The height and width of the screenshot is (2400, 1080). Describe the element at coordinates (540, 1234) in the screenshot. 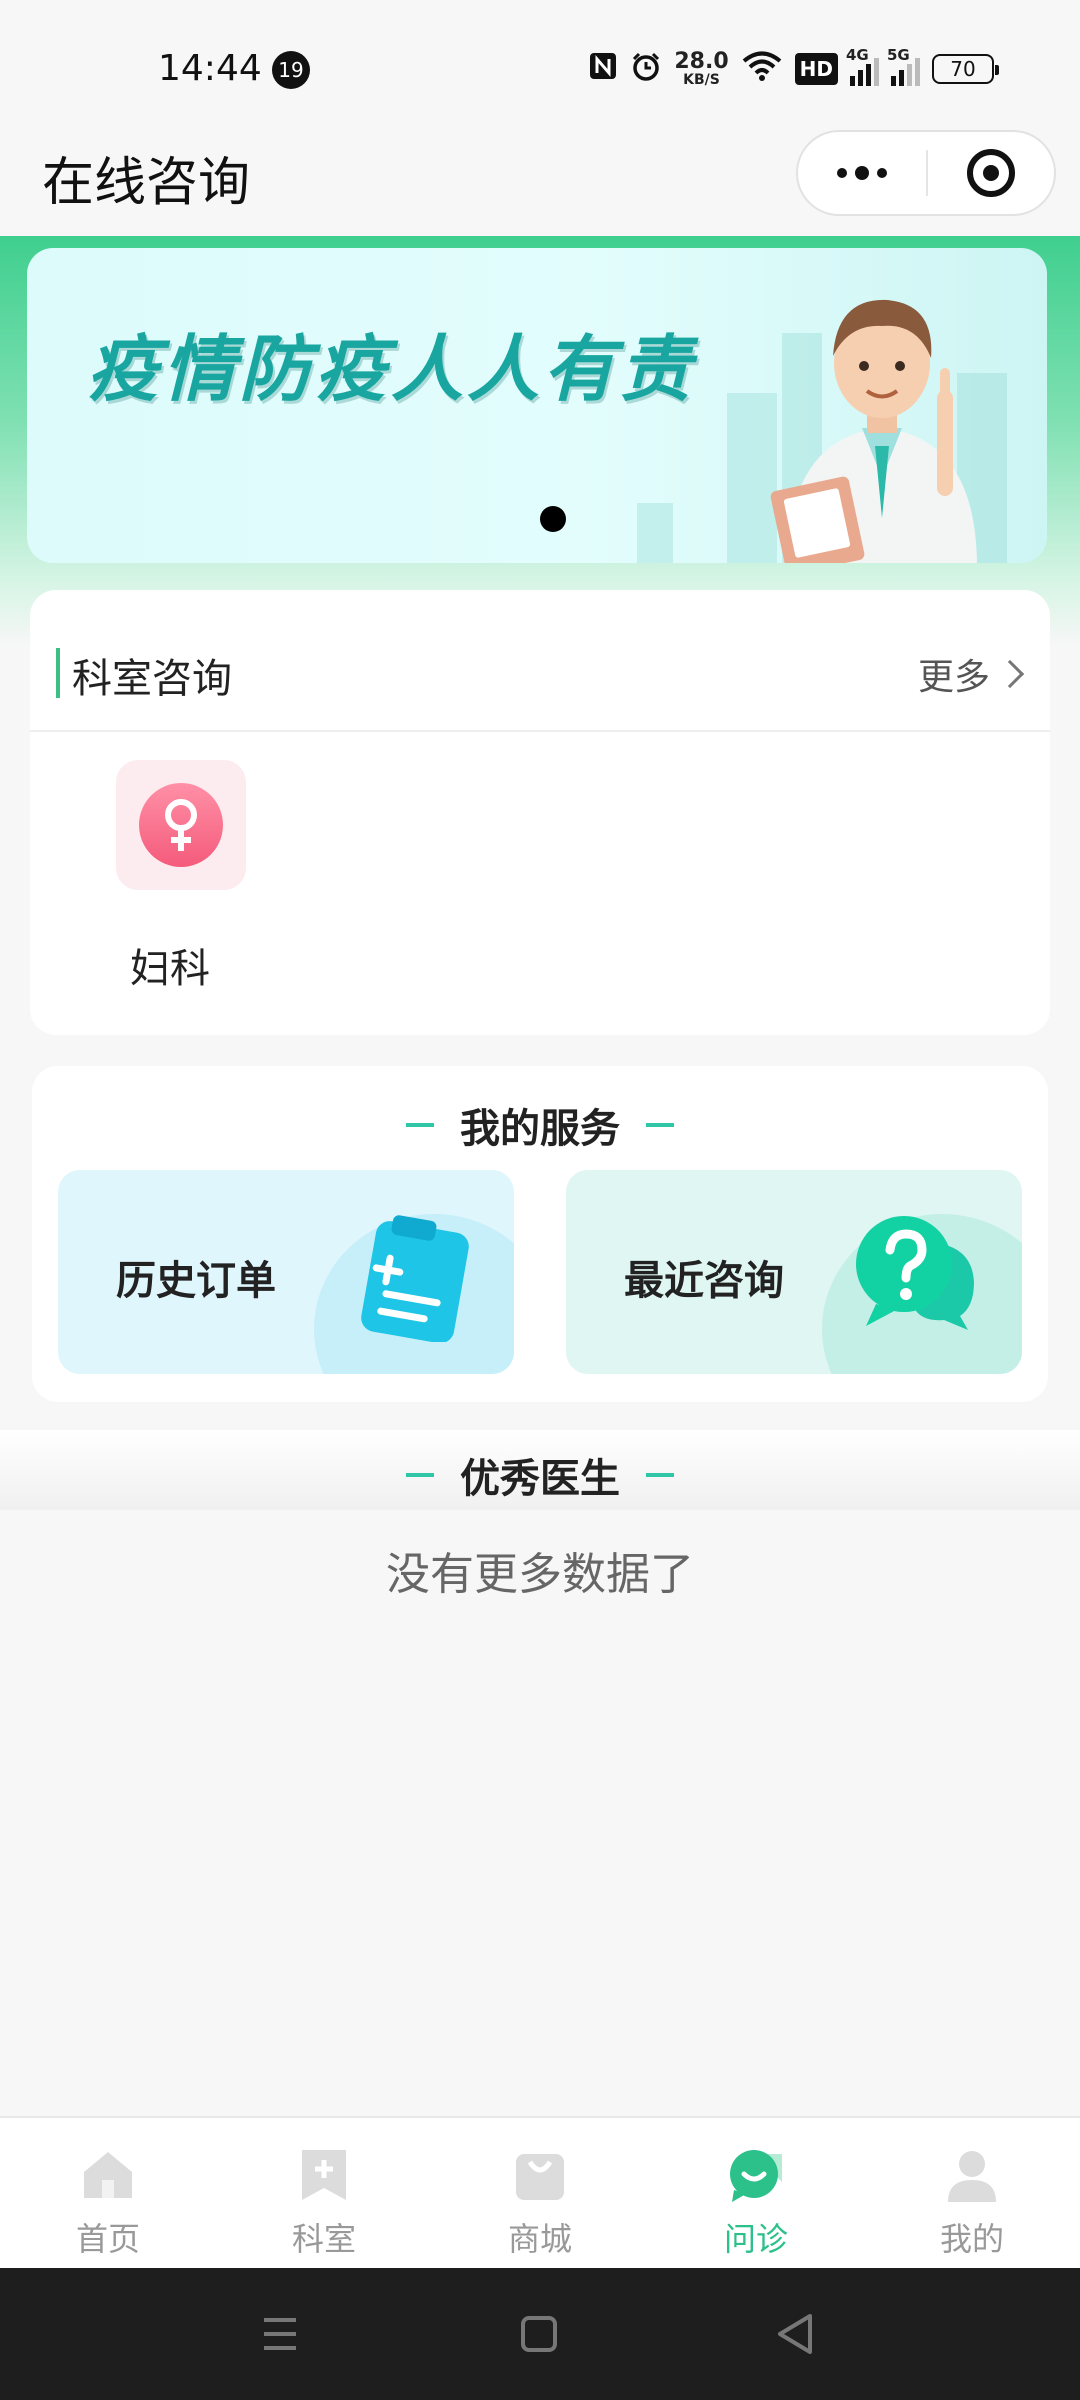

I see `my-services-card: 我的服务 历史订单 最近咨询` at that location.